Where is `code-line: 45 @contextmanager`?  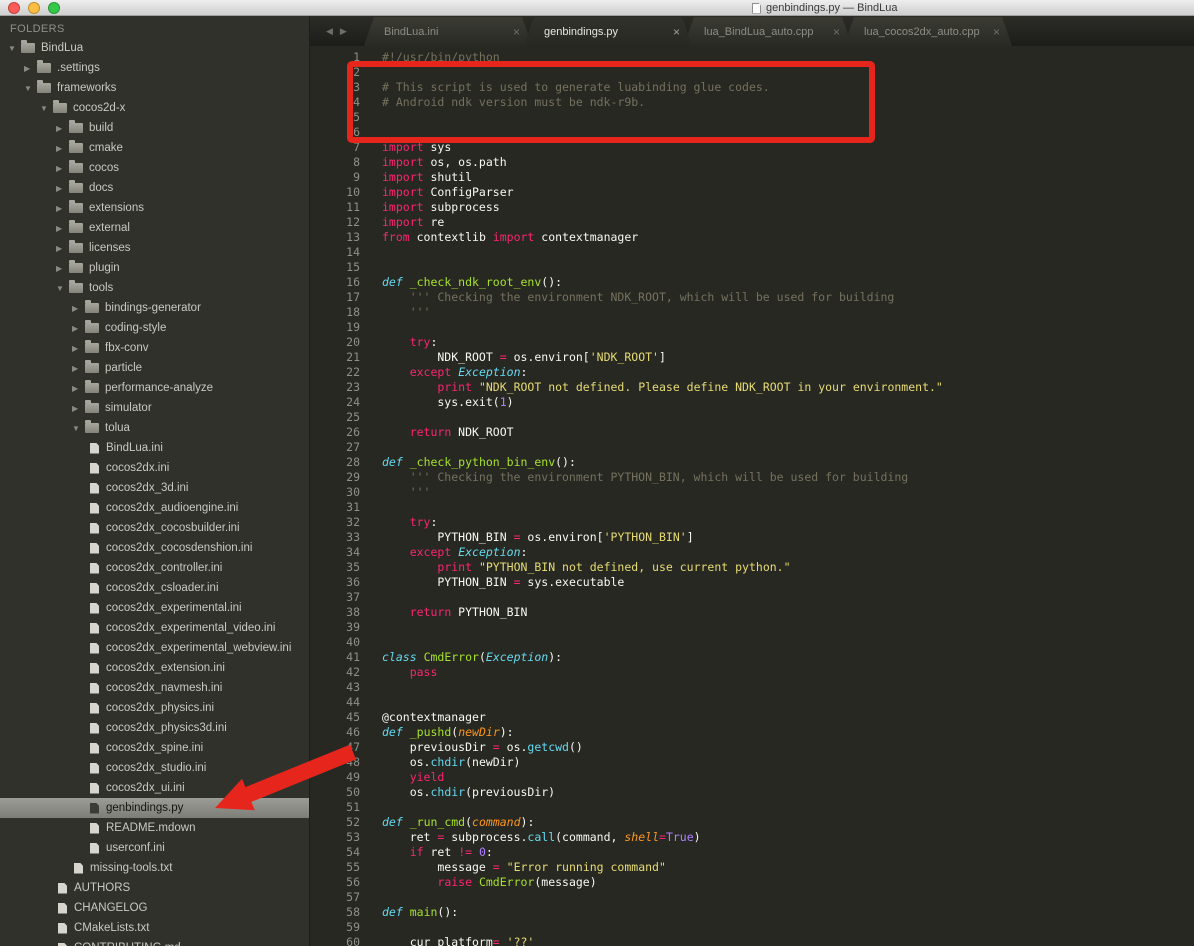
code-line: 45 @contextmanager is located at coordinates (752, 717).